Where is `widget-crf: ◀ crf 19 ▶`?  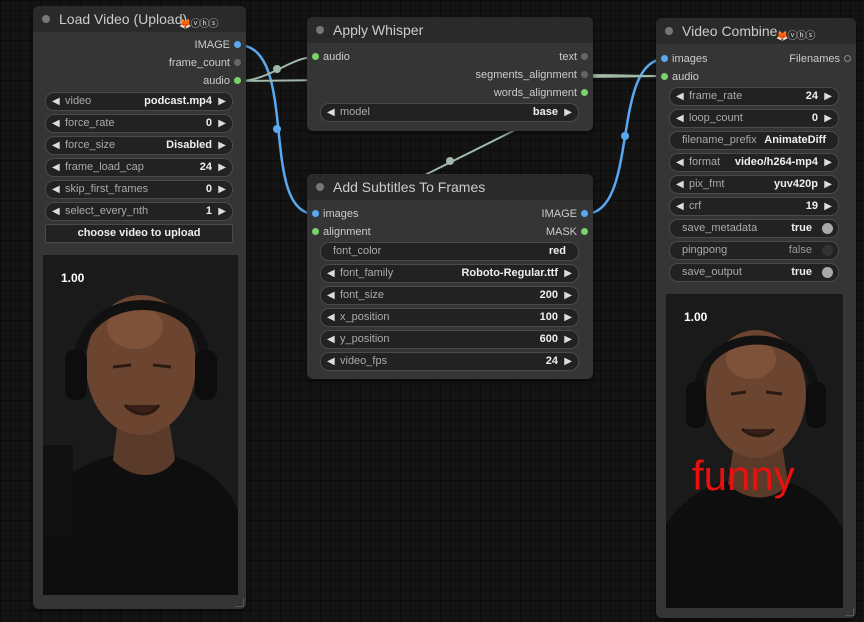 widget-crf: ◀ crf 19 ▶ is located at coordinates (754, 206).